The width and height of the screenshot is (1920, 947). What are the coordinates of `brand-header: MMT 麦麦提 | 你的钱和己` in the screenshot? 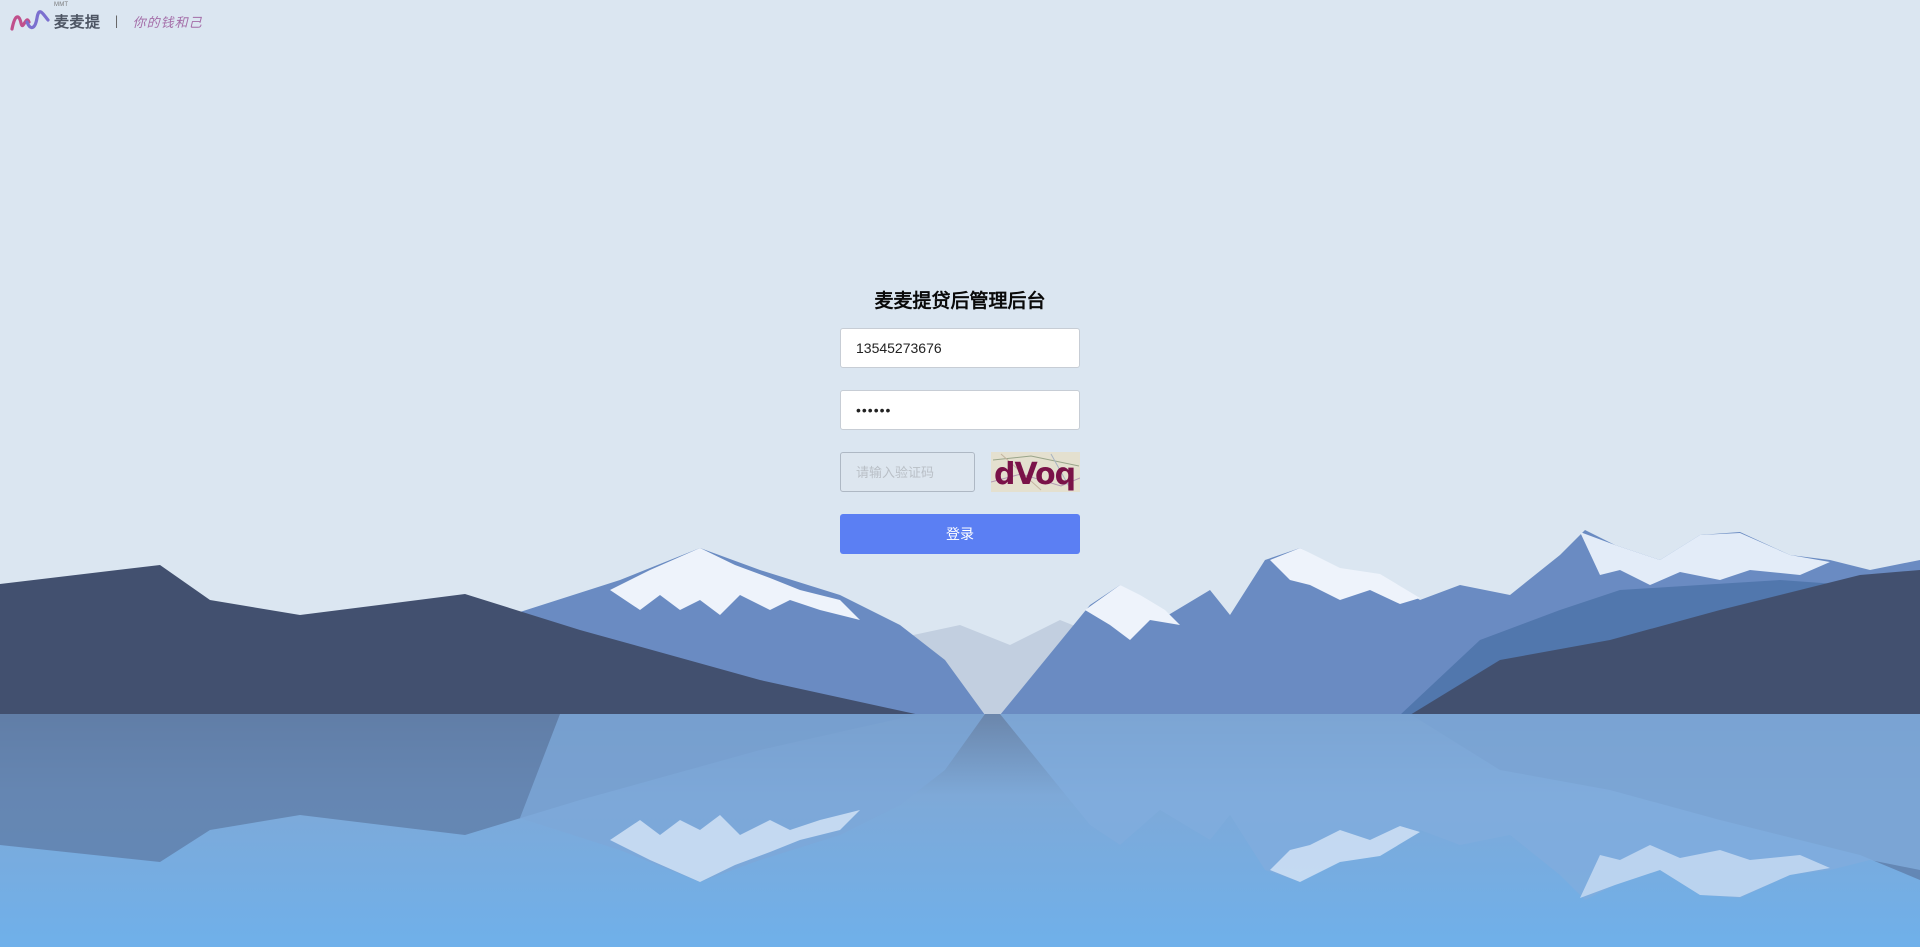 It's located at (106, 18).